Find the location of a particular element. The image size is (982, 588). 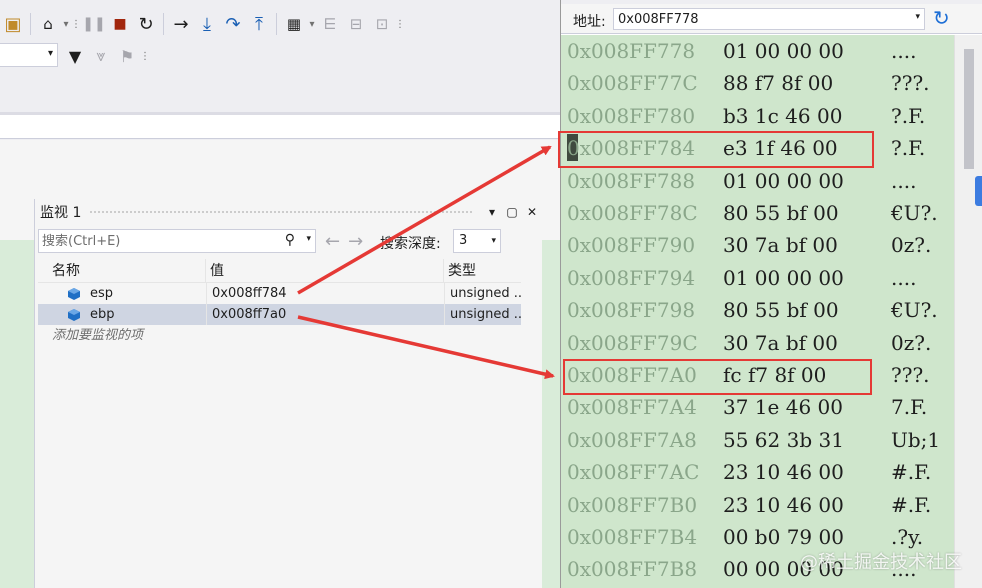

home-icon: ⌂ is located at coordinates (48, 24).